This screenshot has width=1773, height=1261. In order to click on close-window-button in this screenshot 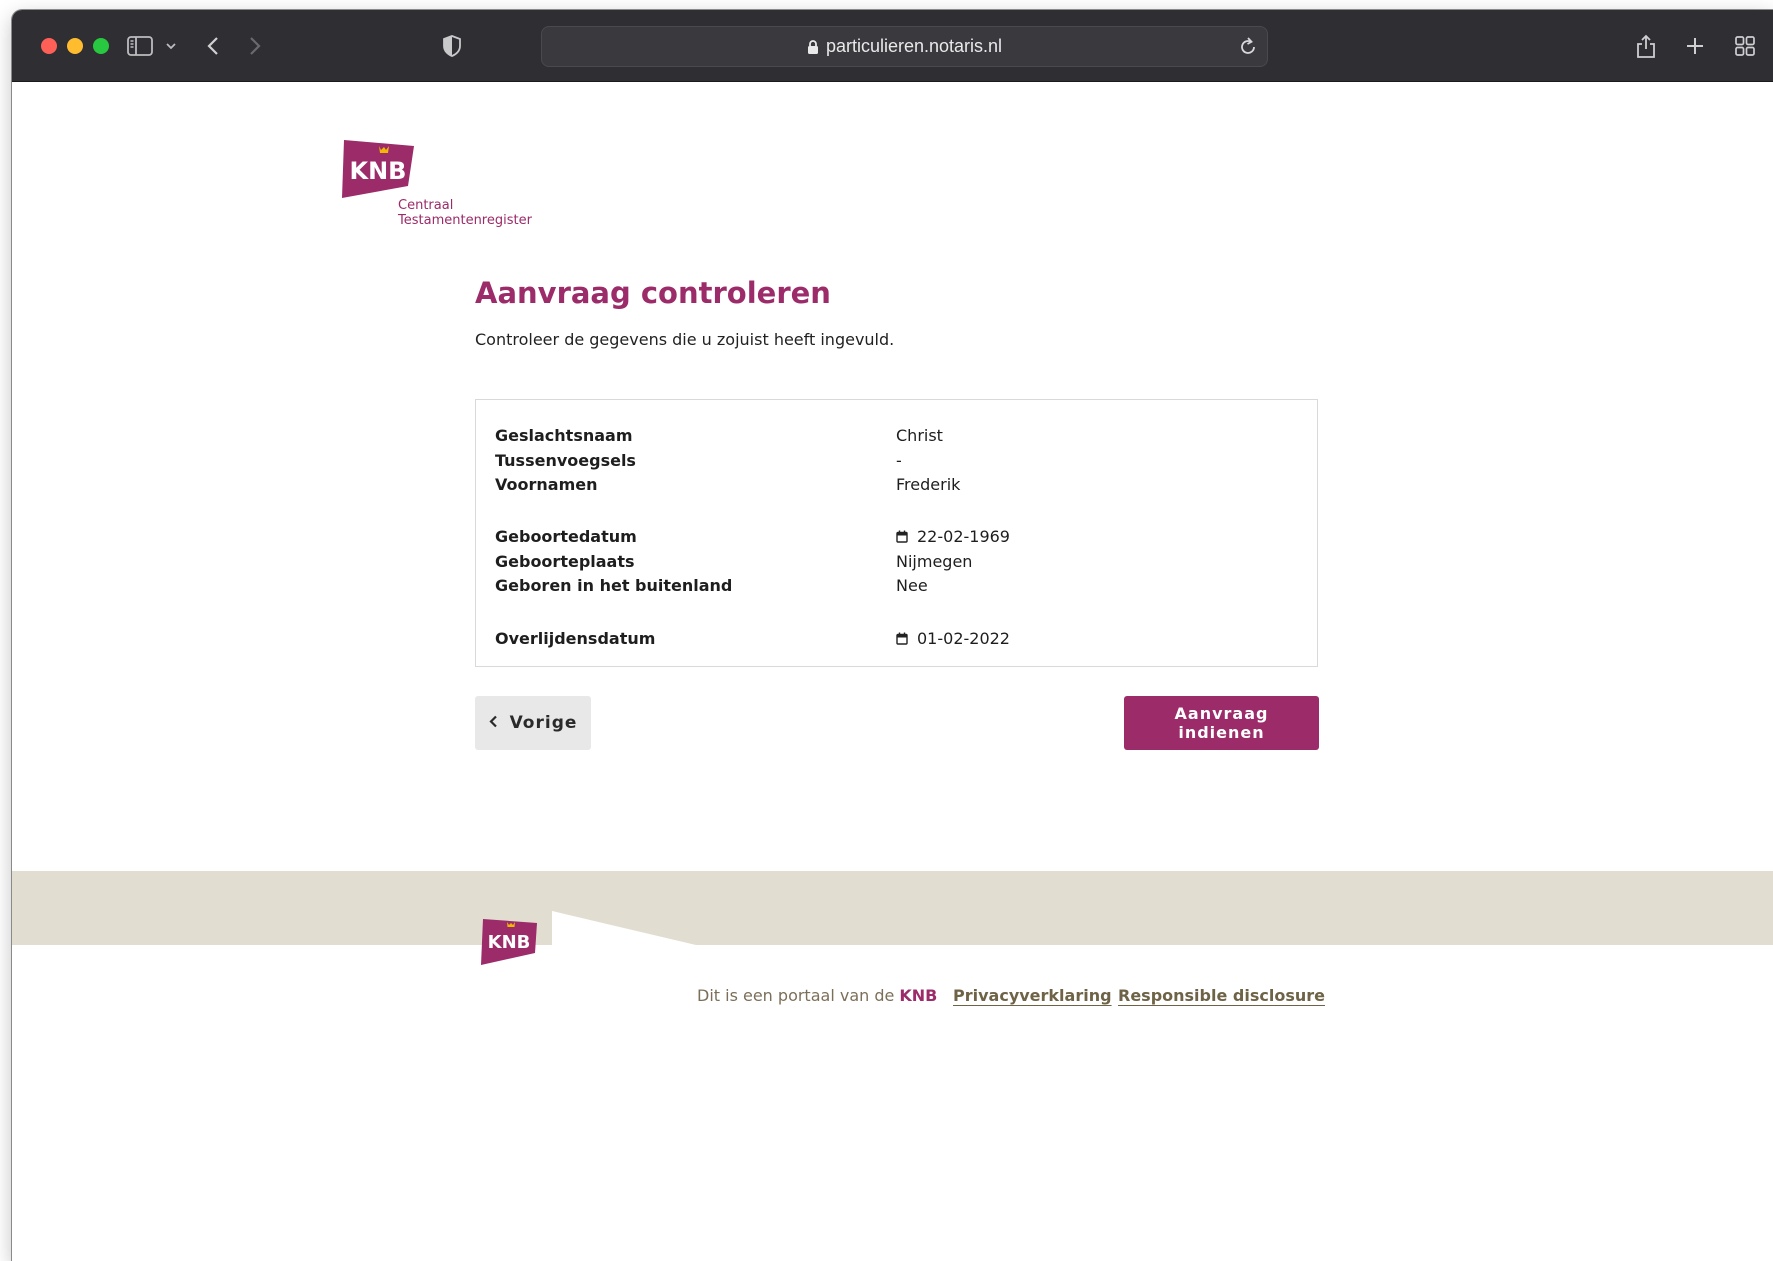, I will do `click(49, 46)`.